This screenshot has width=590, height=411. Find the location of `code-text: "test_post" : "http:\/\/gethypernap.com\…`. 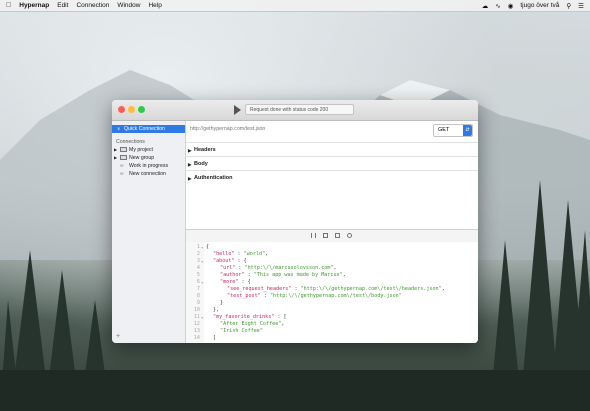

code-text: "test_post" : "http:\/\/gethypernap.com\… is located at coordinates (314, 296).